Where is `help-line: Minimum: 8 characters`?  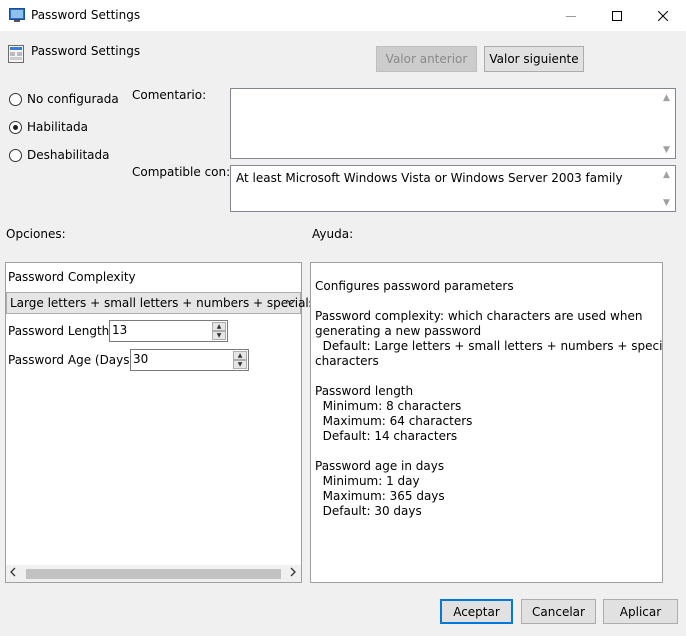
help-line: Minimum: 8 characters is located at coordinates (388, 406).